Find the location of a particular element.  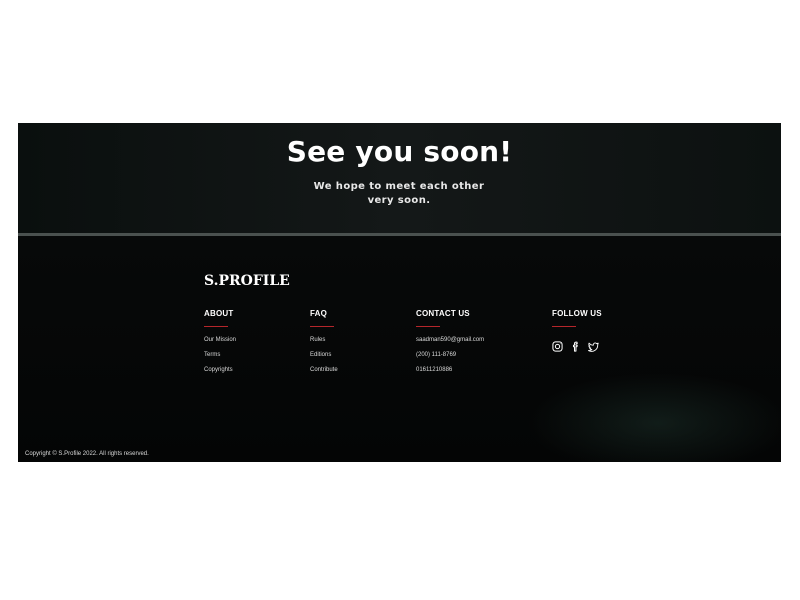

footer-link-terms: Terms is located at coordinates (220, 355).